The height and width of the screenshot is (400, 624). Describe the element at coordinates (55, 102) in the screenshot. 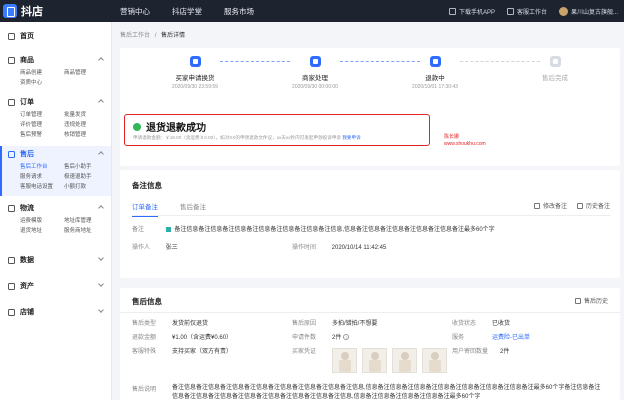

I see `sidebar-head-orders: 订单` at that location.